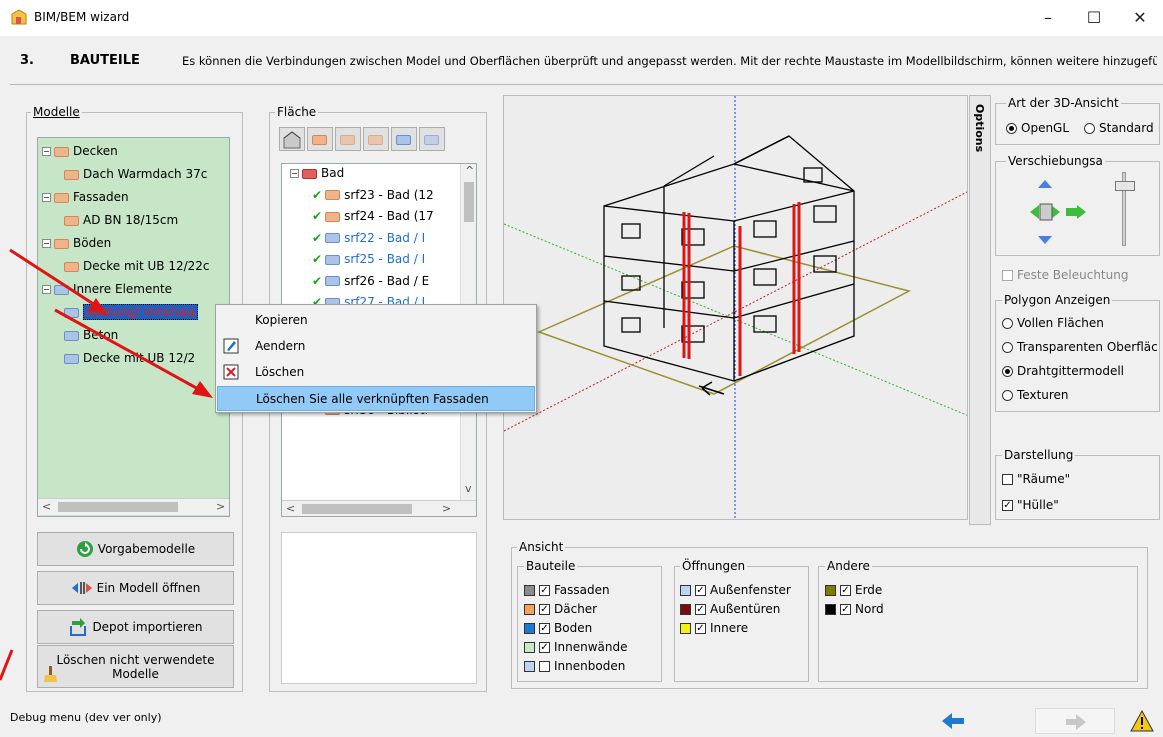 This screenshot has height=737, width=1163. I want to click on debug-menu-label: Debug menu (dev ver only), so click(86, 717).